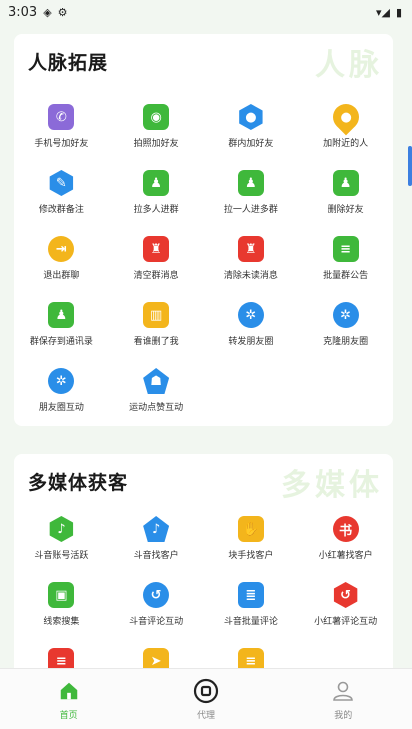 The height and width of the screenshot is (729, 412). What do you see at coordinates (156, 183) in the screenshot?
I see `add-people-icon: ♟` at bounding box center [156, 183].